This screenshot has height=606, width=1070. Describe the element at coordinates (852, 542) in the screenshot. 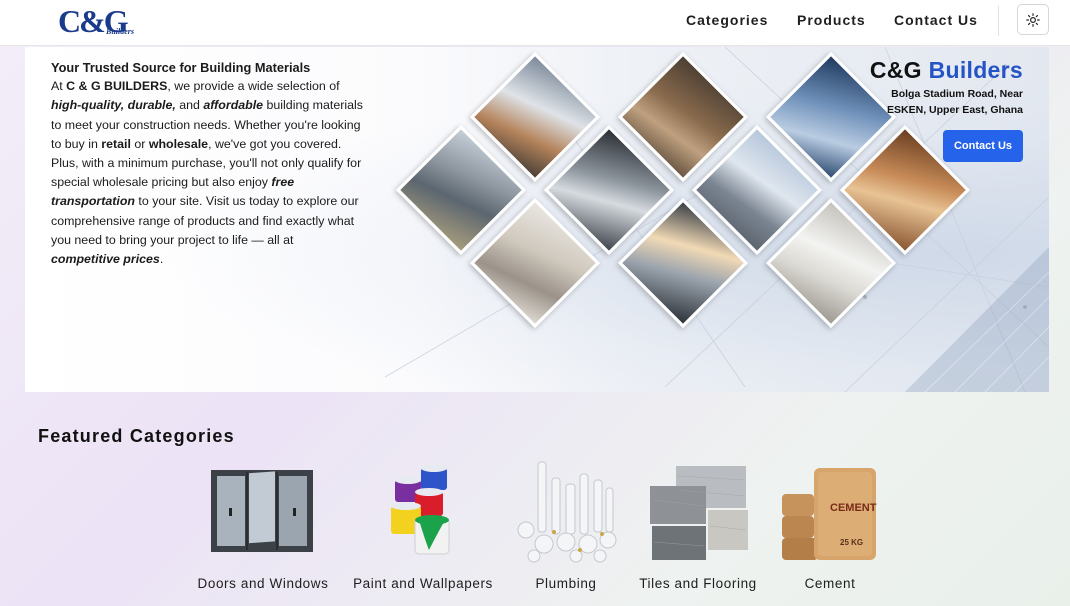

I see `cement-bag-weight: 25 KG` at that location.